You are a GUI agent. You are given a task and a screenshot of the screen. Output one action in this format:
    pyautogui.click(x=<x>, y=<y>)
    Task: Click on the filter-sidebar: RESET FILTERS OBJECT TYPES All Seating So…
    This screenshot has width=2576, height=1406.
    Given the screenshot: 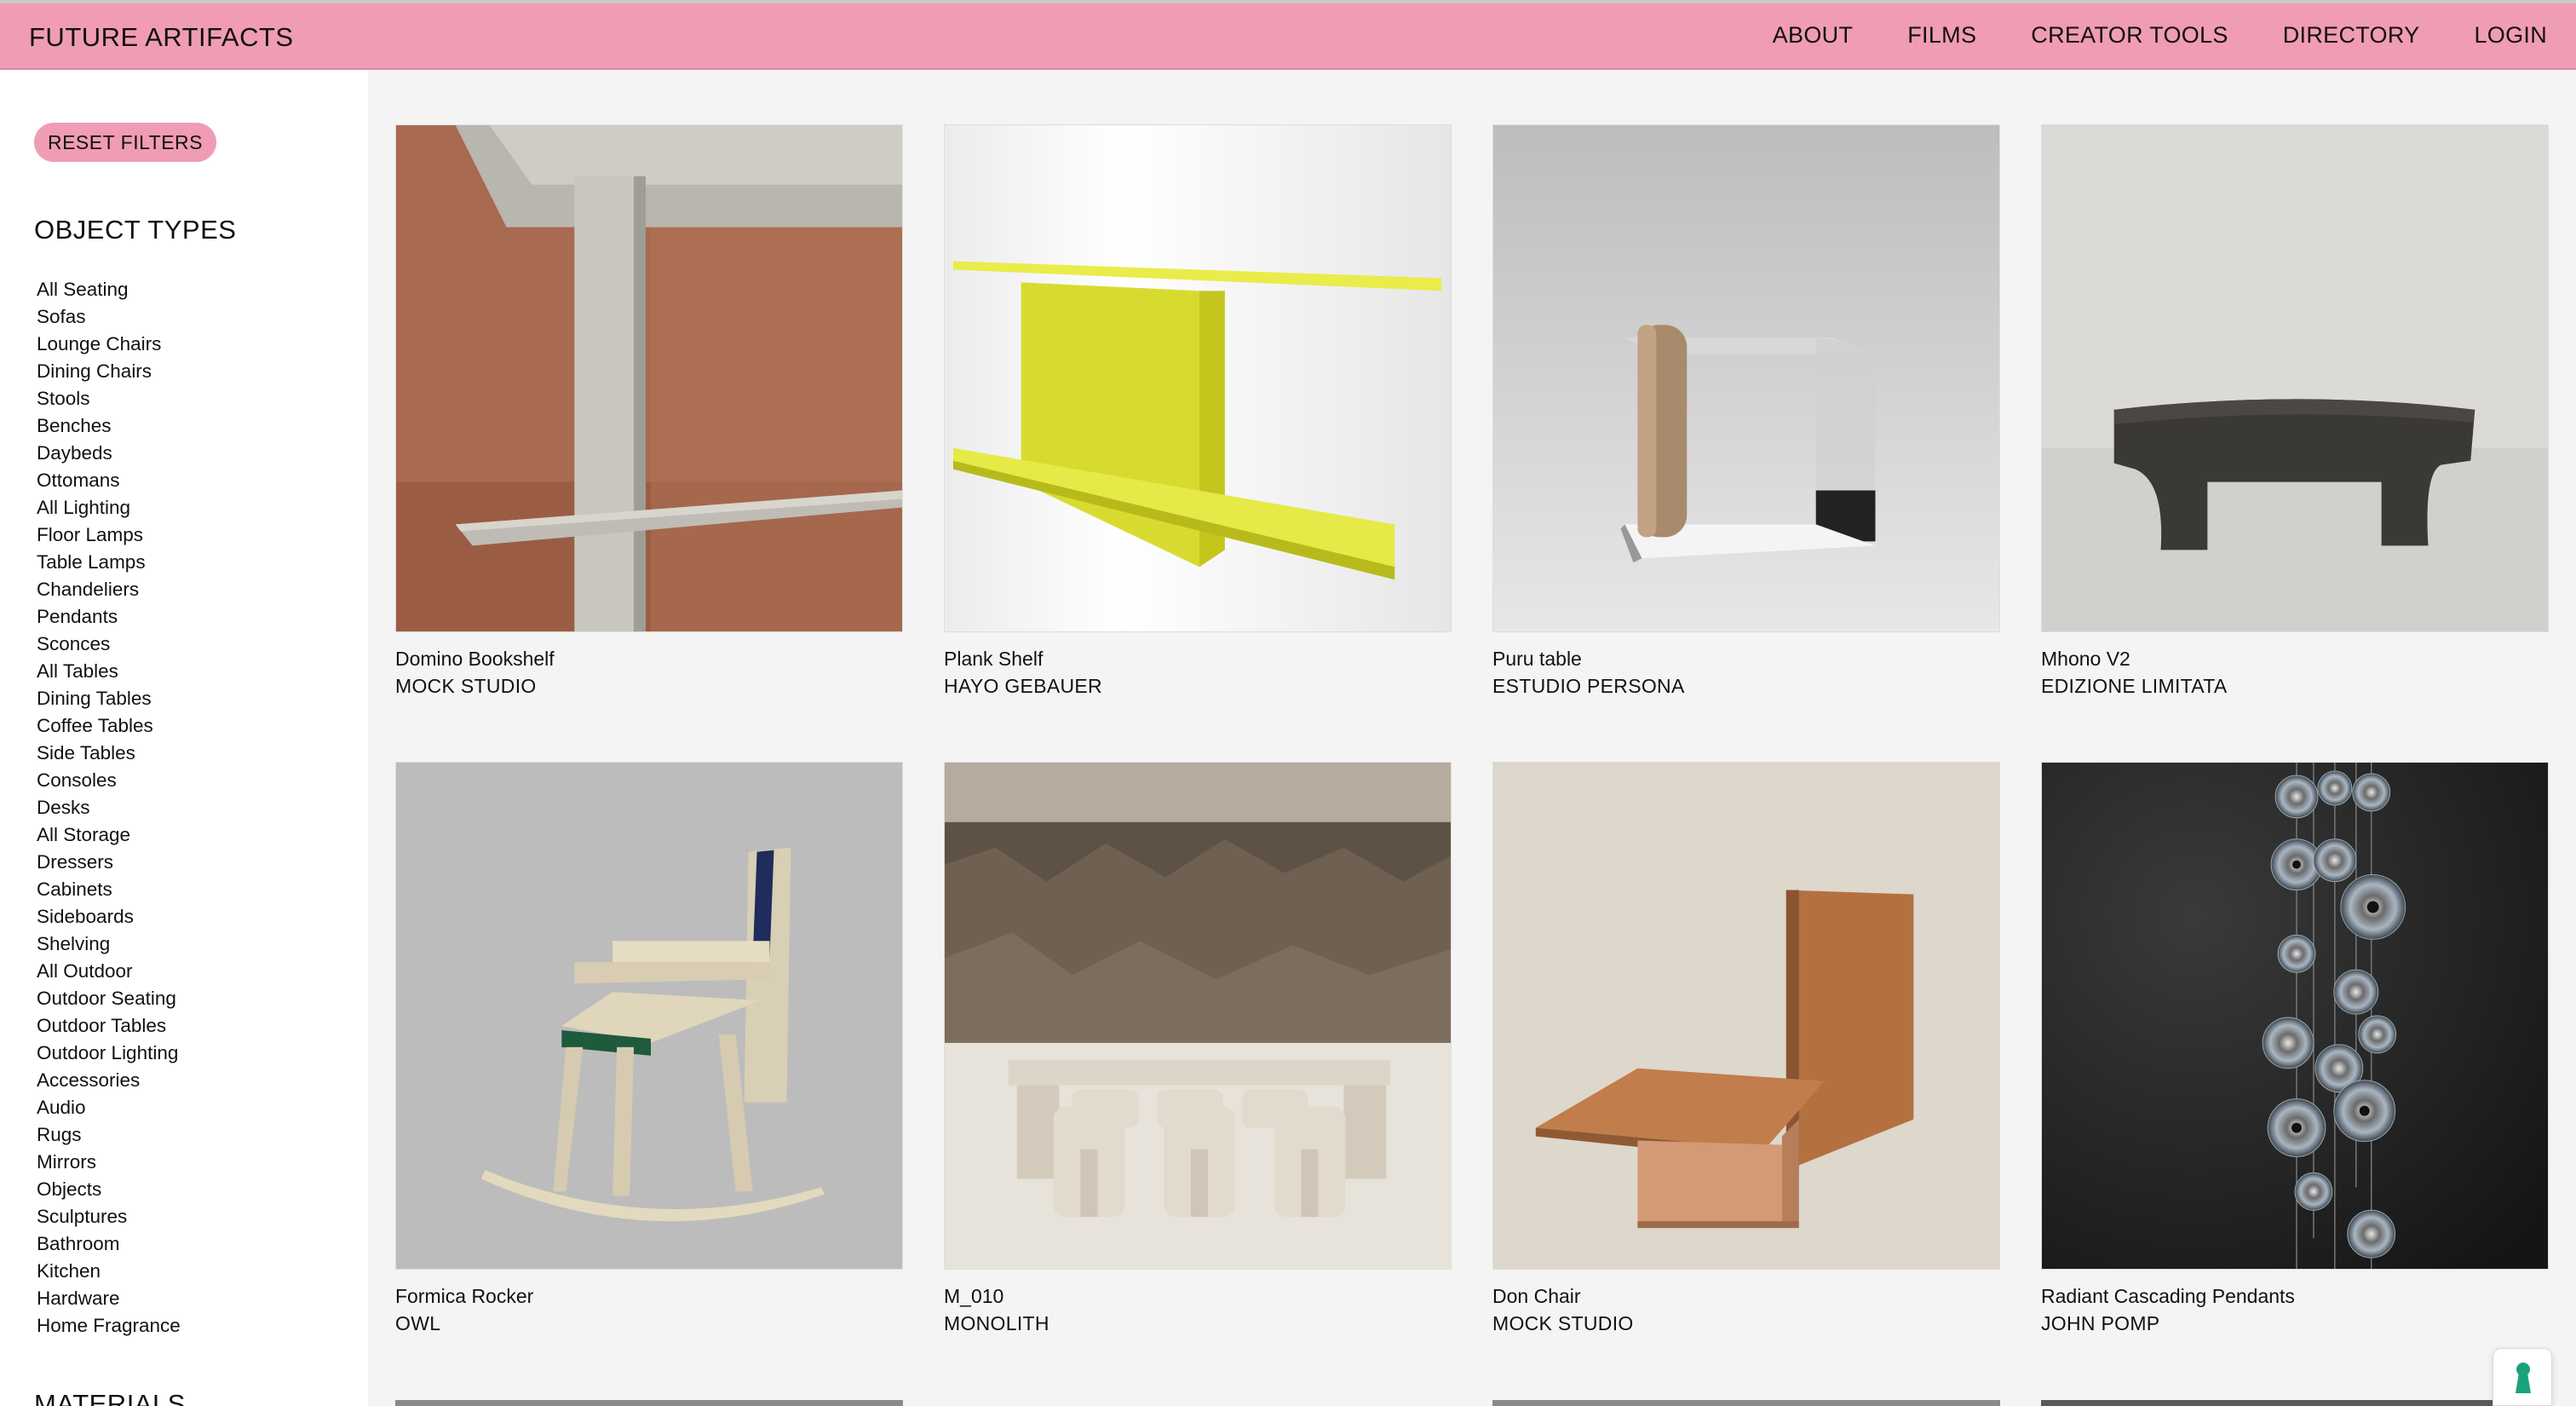 What is the action you would take?
    pyautogui.click(x=184, y=738)
    